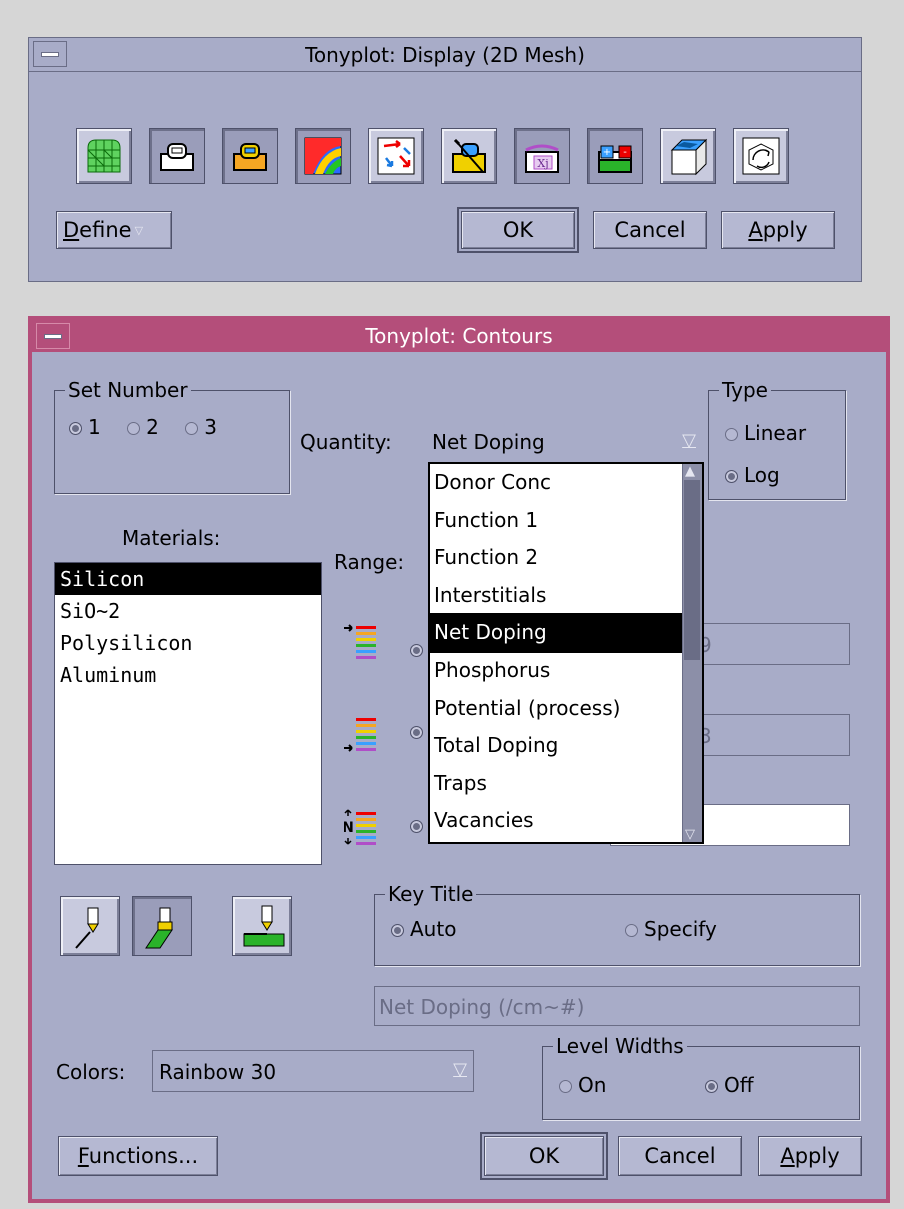  Describe the element at coordinates (188, 643) in the screenshot. I see `list-item: Polysilicon` at that location.